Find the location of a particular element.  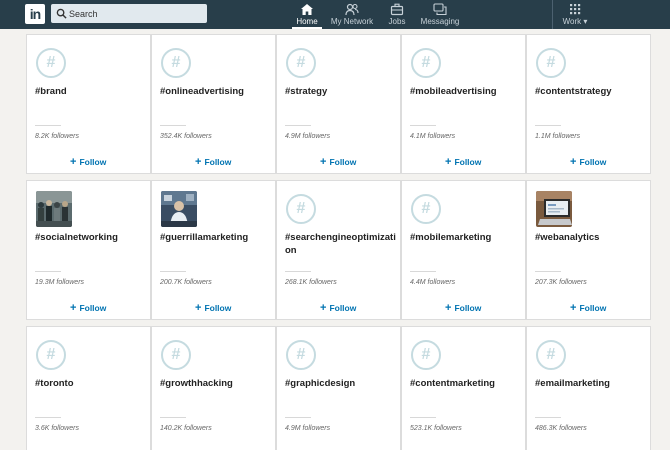

hashtag-card: # #strategy 4.9M followers + Follow is located at coordinates (338, 104).